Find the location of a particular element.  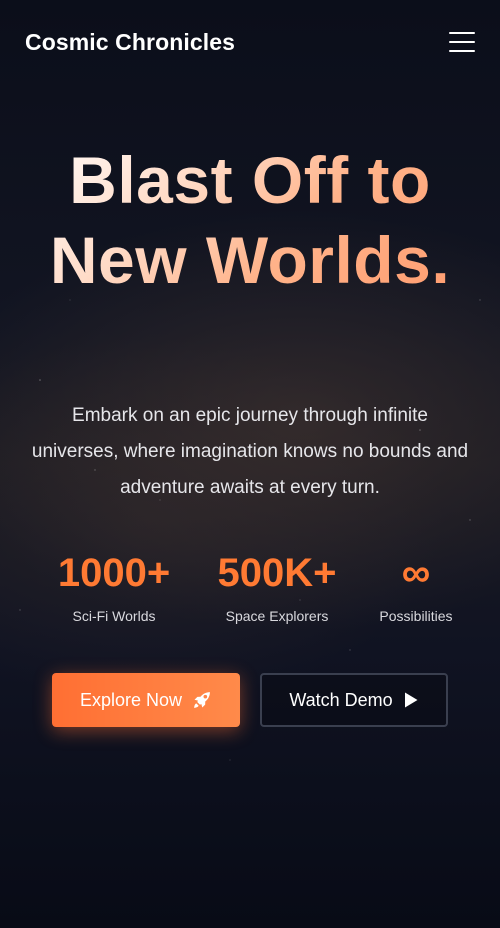

stat-worlds: 1000+ Sci-Fi Worlds is located at coordinates (114, 586).